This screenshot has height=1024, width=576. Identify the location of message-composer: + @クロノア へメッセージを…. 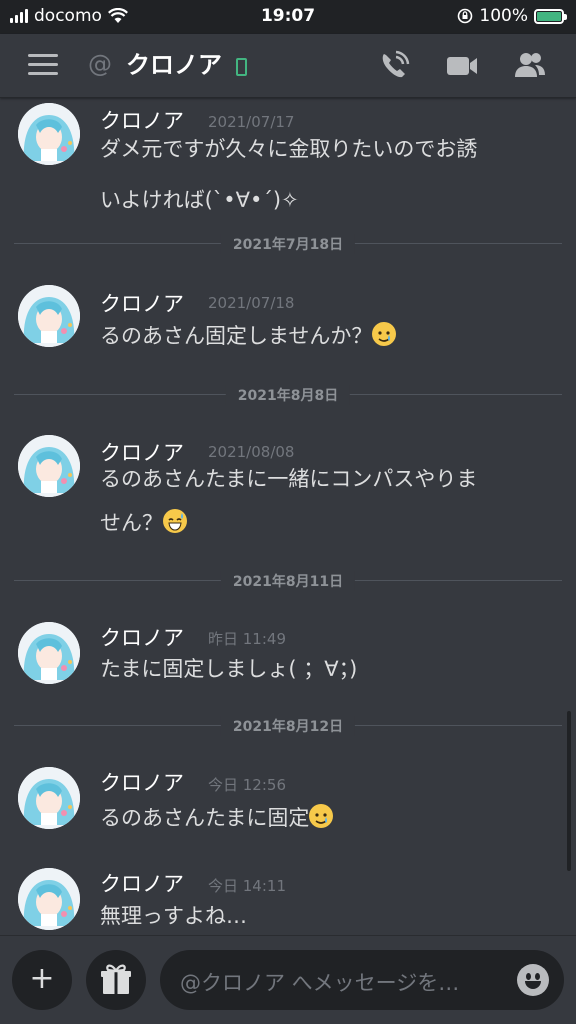
(288, 979).